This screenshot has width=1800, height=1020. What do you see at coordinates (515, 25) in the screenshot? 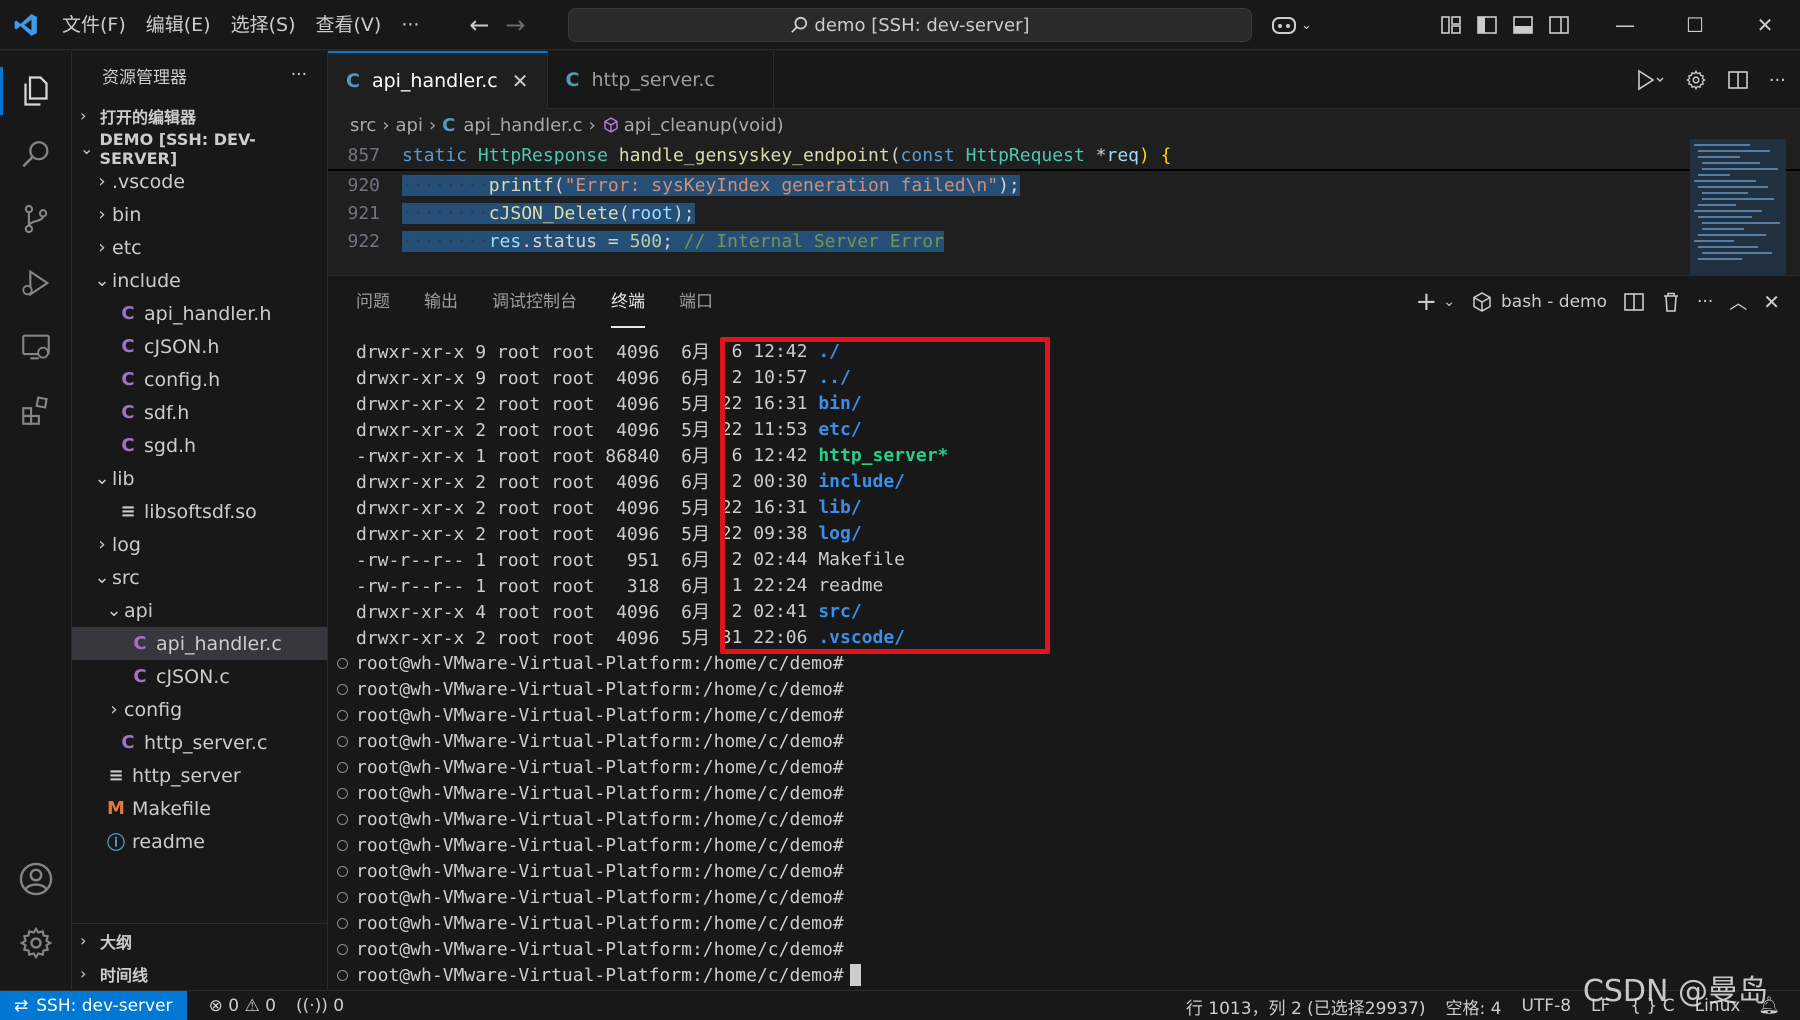
I see `nav-forward-icon: →` at bounding box center [515, 25].